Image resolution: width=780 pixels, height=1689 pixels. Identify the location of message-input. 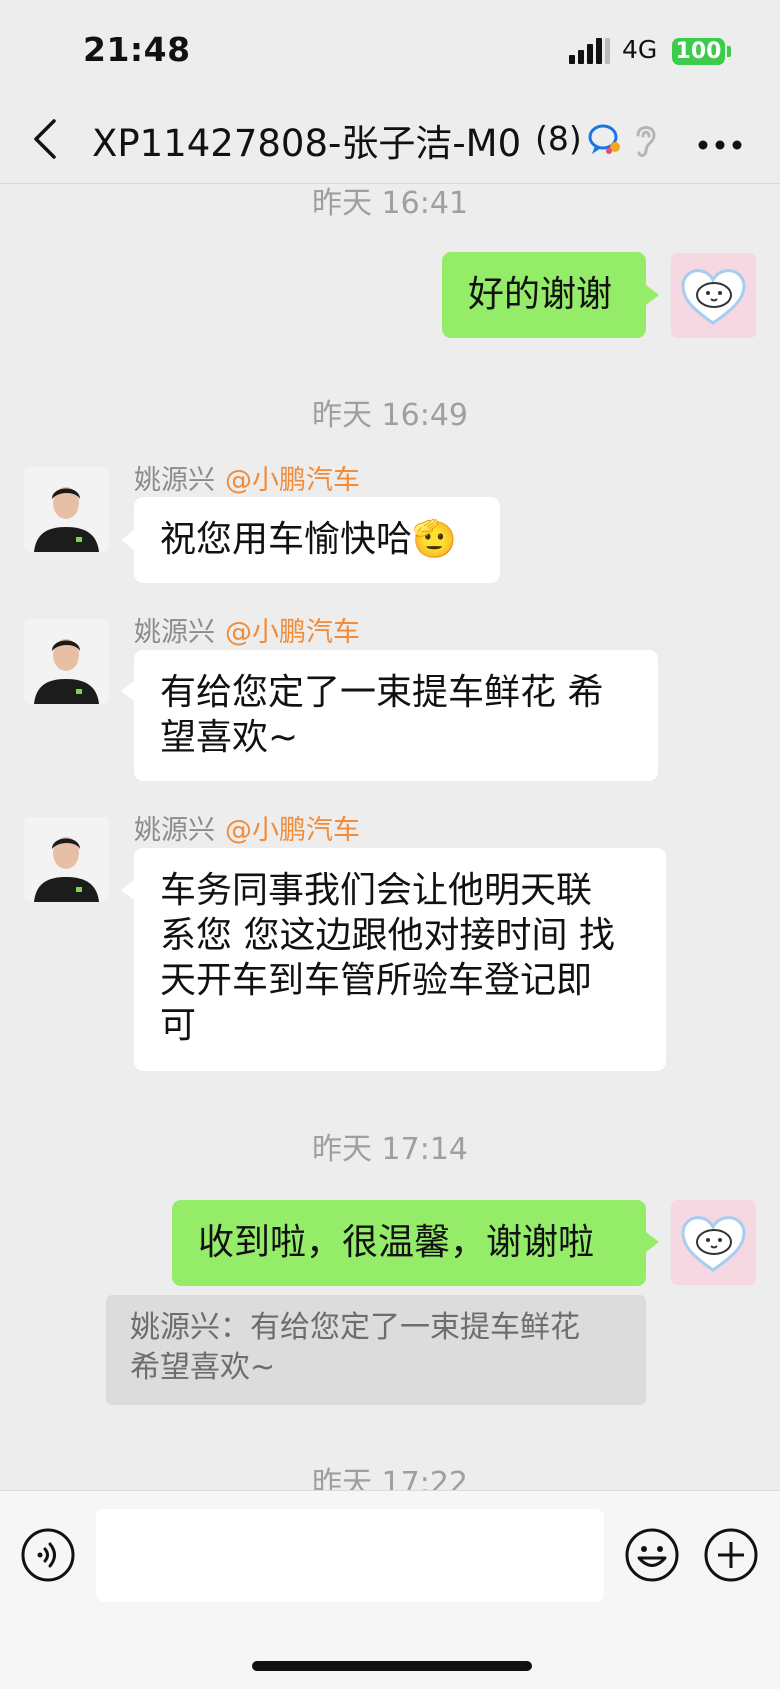
(350, 1555).